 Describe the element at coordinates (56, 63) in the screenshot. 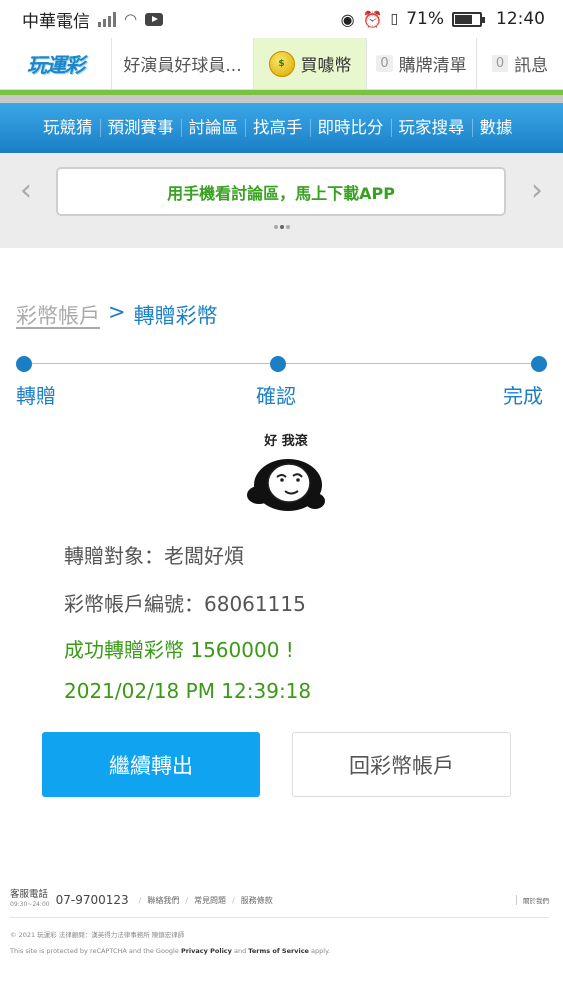

I see `site-logo: 玩運彩` at that location.